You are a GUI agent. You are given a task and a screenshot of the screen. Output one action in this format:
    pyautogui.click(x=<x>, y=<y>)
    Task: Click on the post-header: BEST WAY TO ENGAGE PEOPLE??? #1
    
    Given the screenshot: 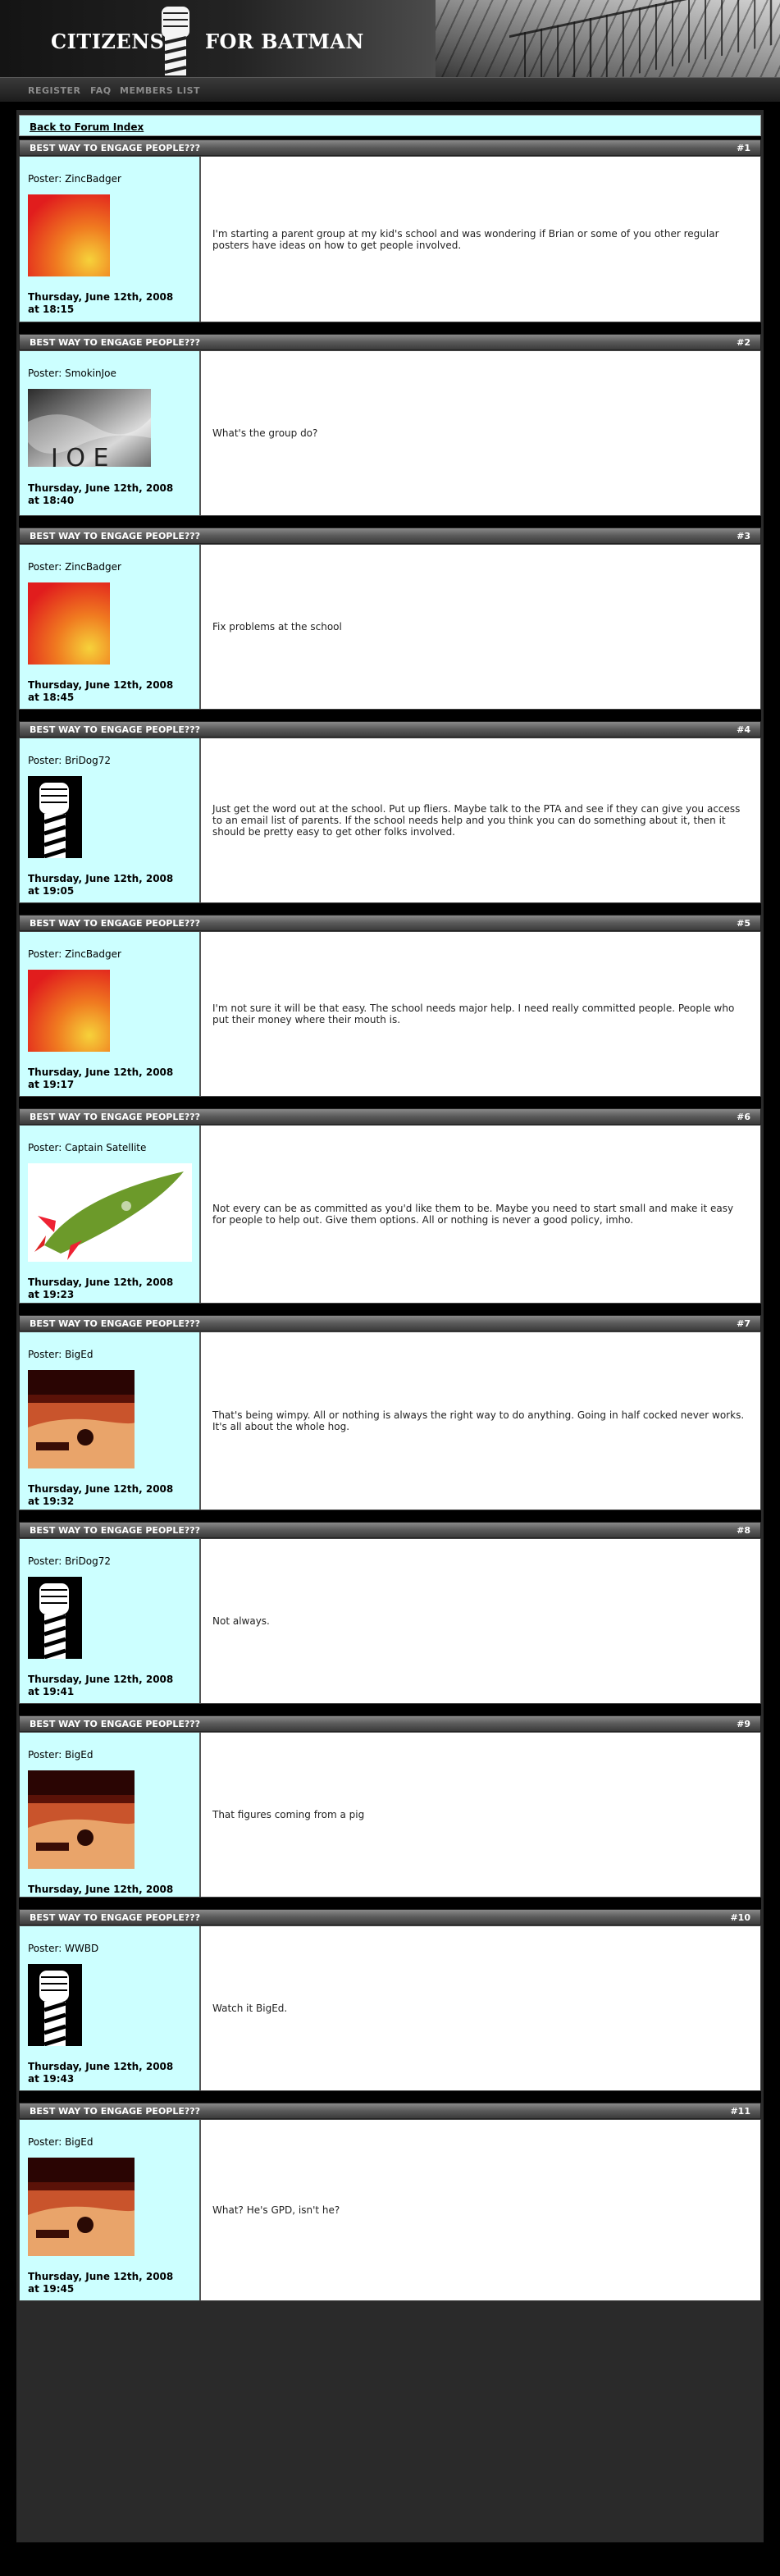 What is the action you would take?
    pyautogui.click(x=390, y=148)
    